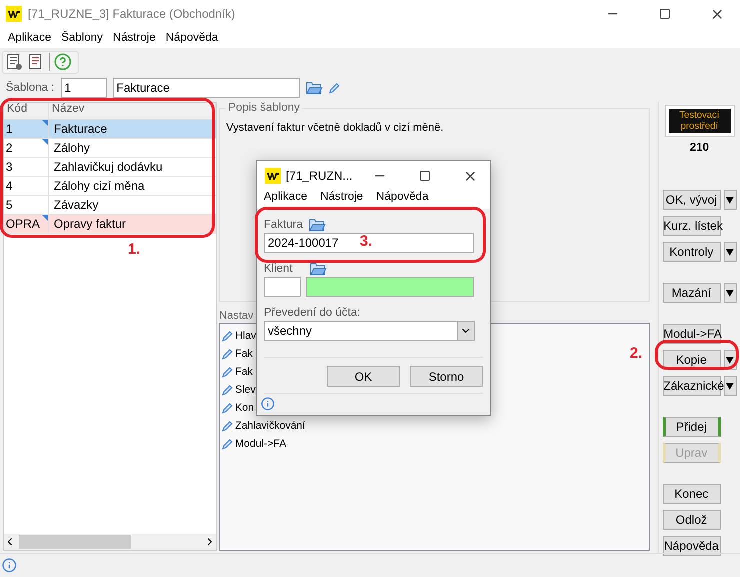 The image size is (740, 577). What do you see at coordinates (691, 494) in the screenshot?
I see `action-button: Konec` at bounding box center [691, 494].